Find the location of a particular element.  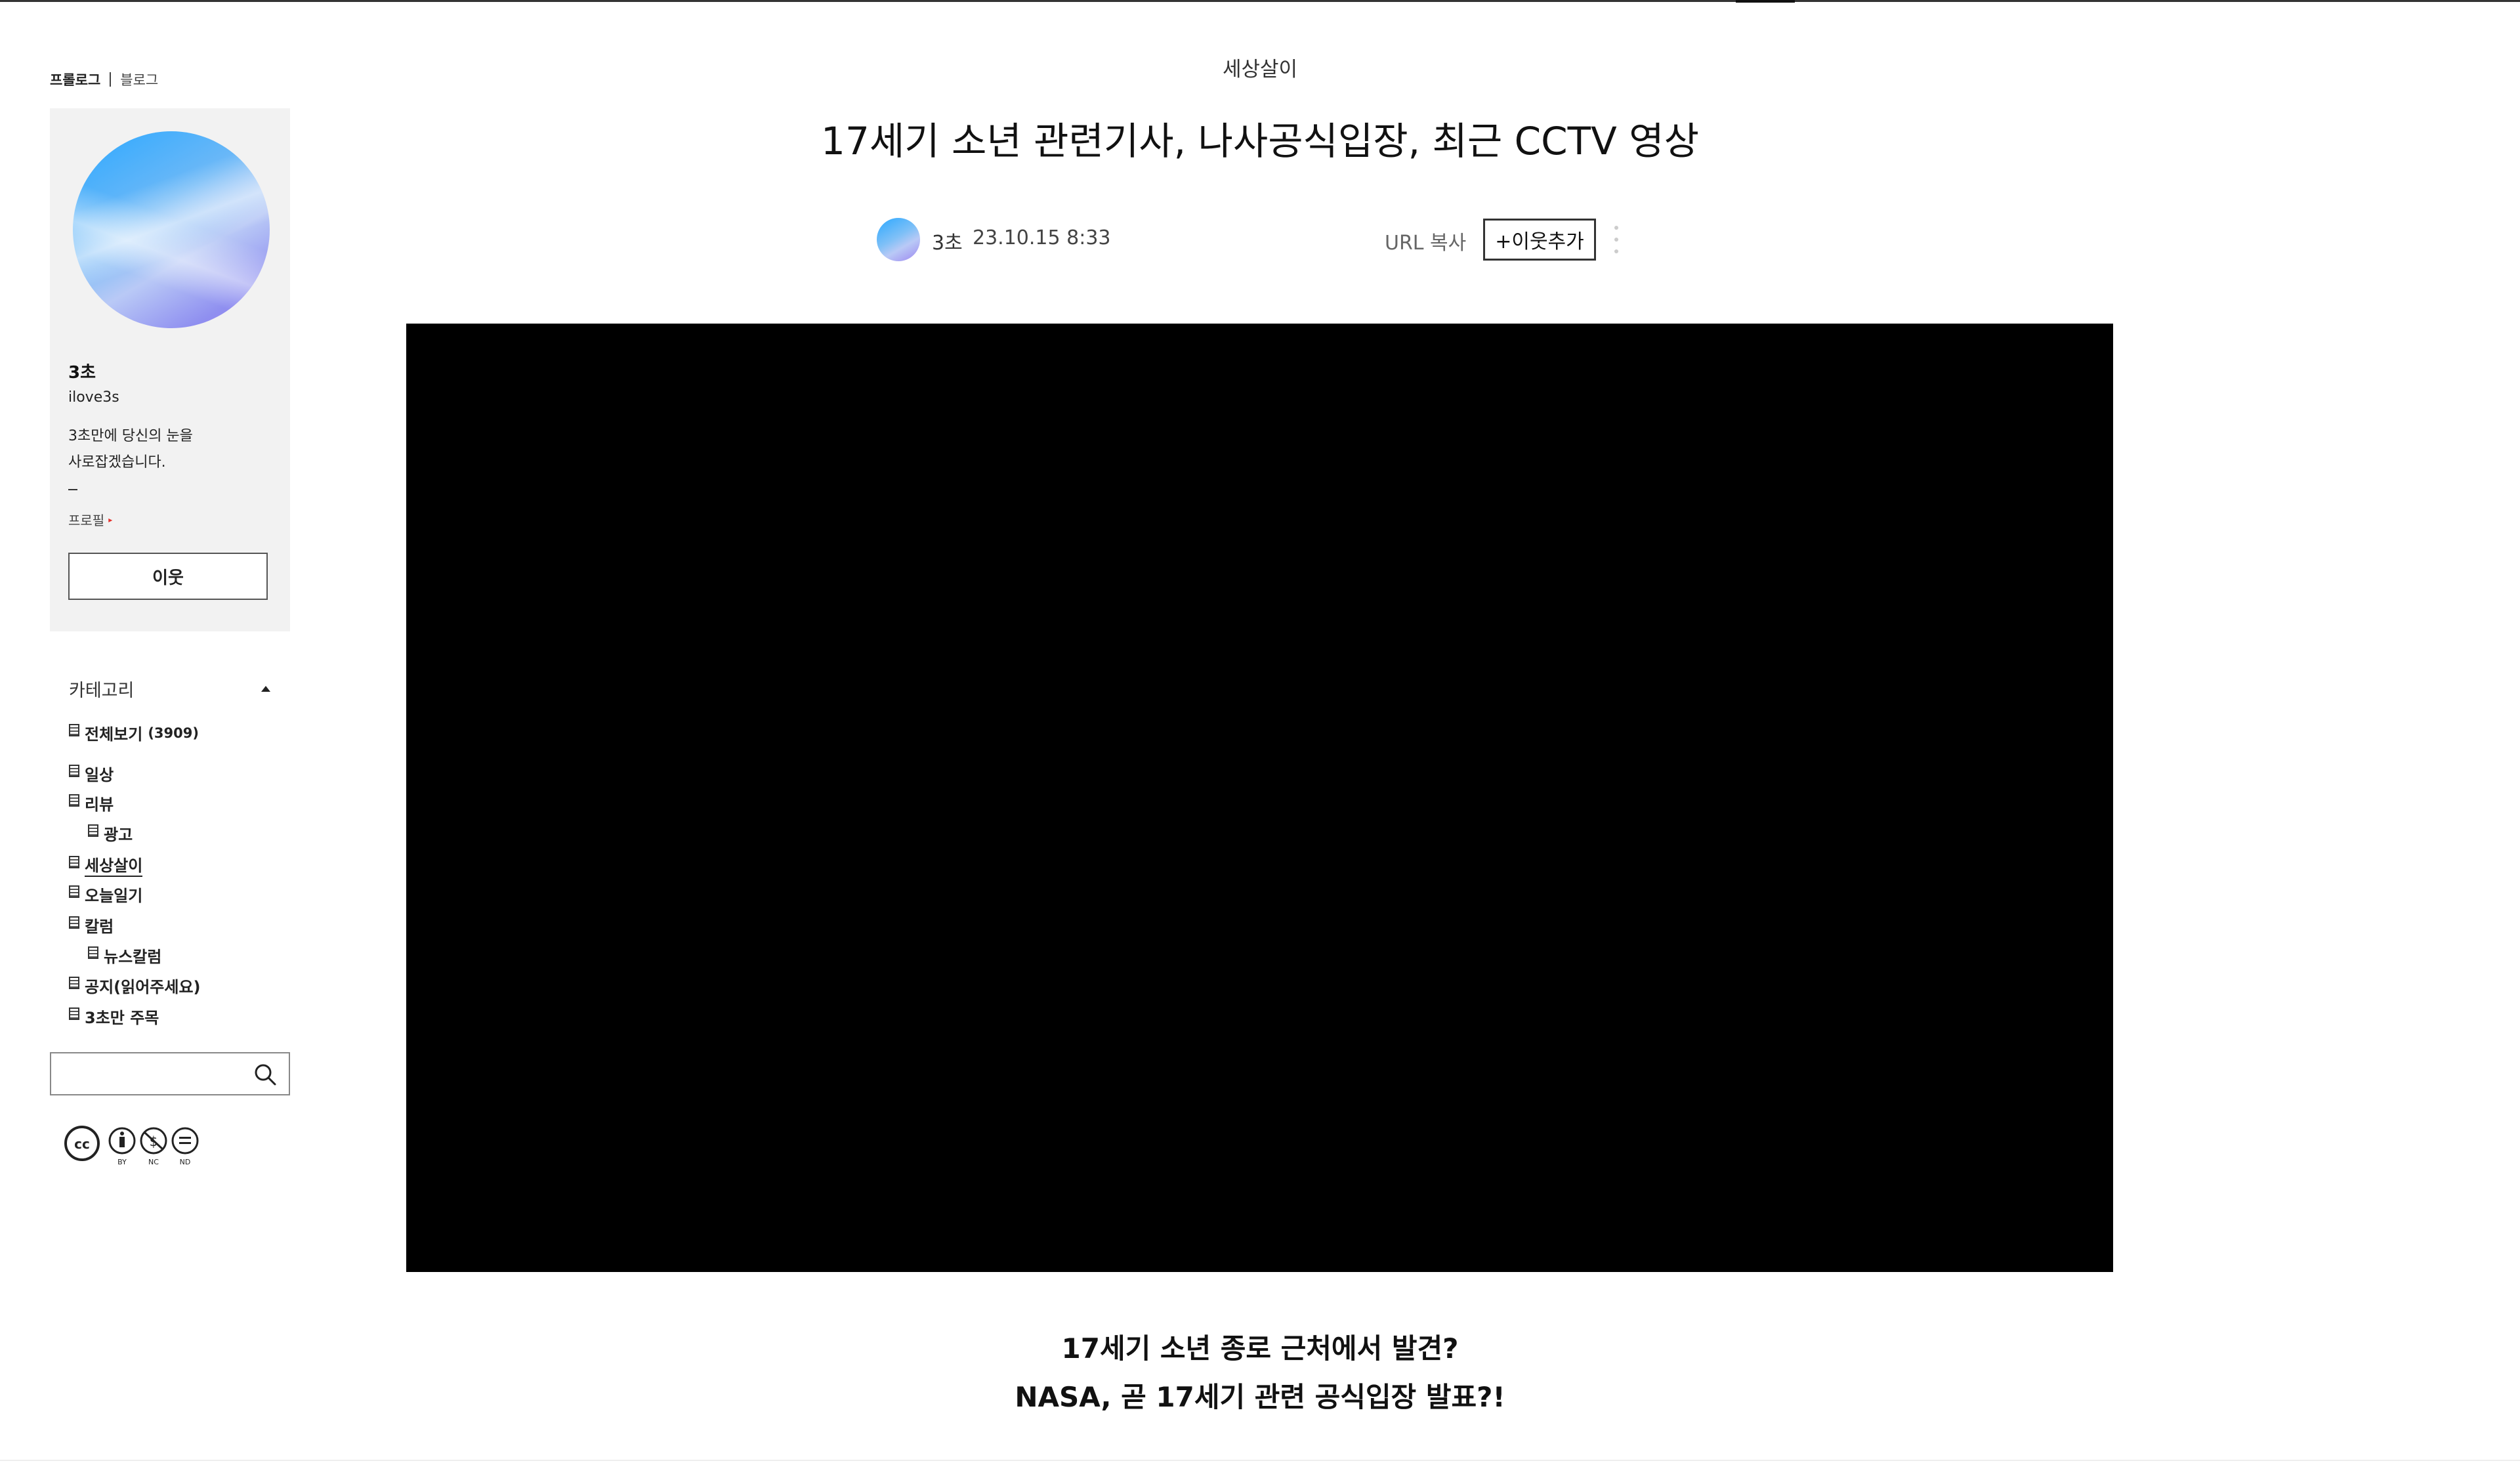

category-item-label: 뉴스칼럼 is located at coordinates (133, 957).